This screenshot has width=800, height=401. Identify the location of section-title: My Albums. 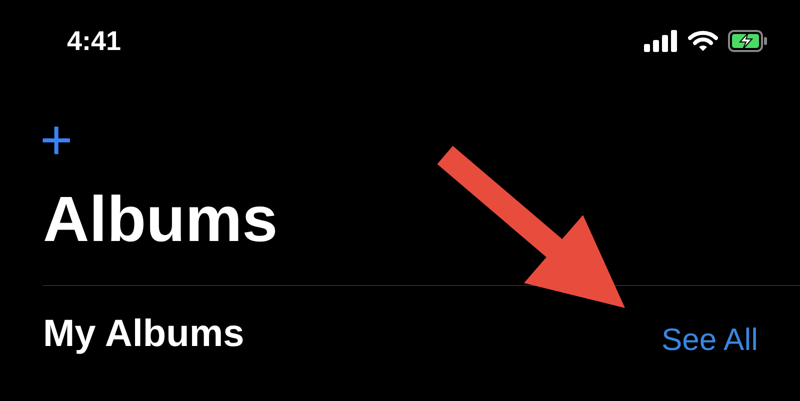
(143, 333).